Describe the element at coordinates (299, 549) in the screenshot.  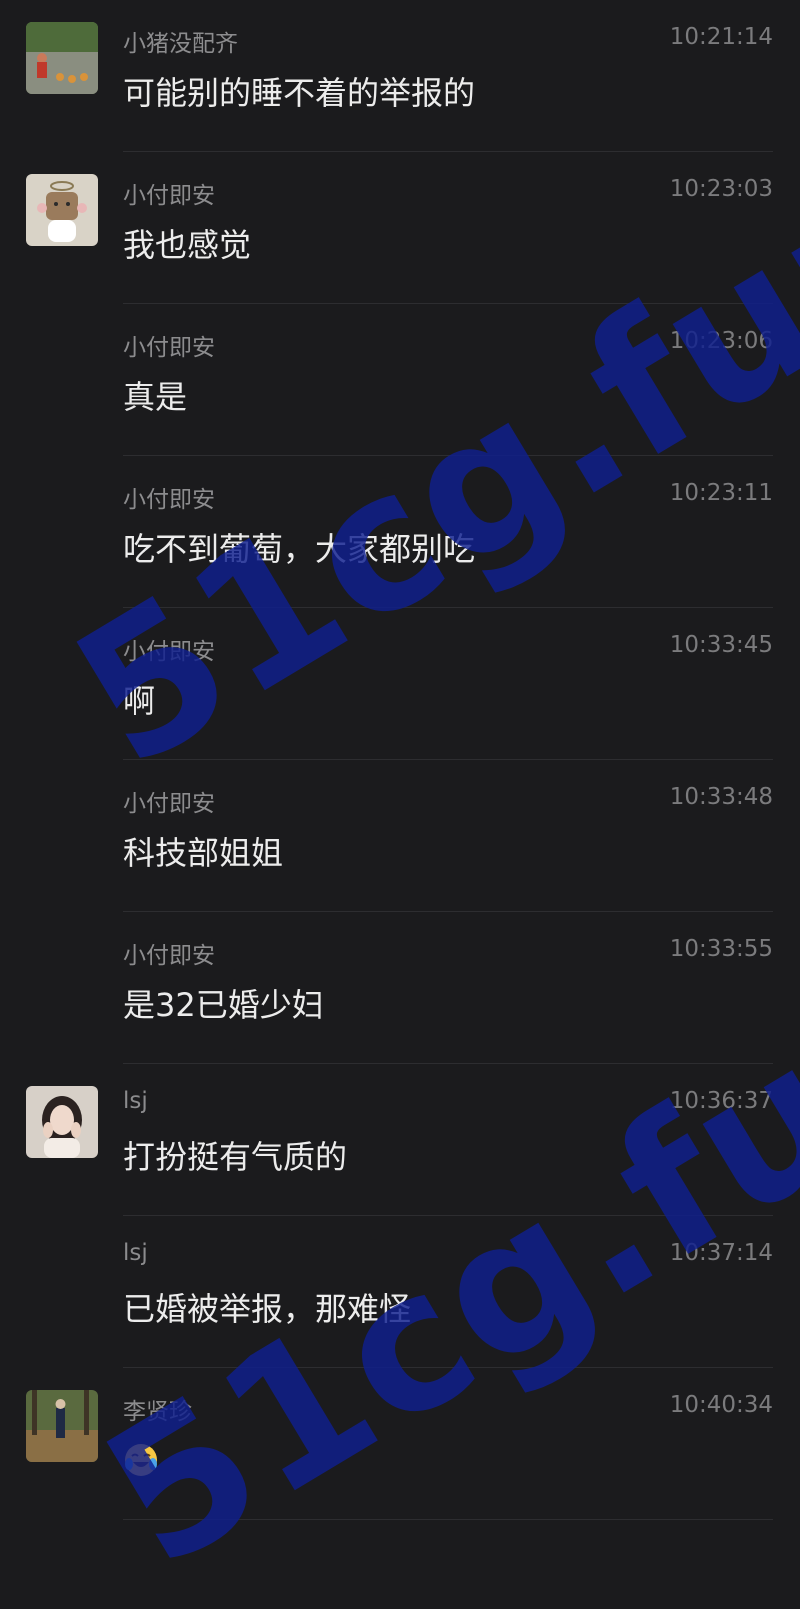
I see `message-text: 吃不到葡萄，大家都别吃` at that location.